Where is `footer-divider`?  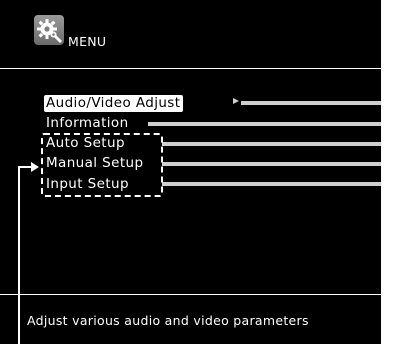
footer-divider is located at coordinates (190, 294).